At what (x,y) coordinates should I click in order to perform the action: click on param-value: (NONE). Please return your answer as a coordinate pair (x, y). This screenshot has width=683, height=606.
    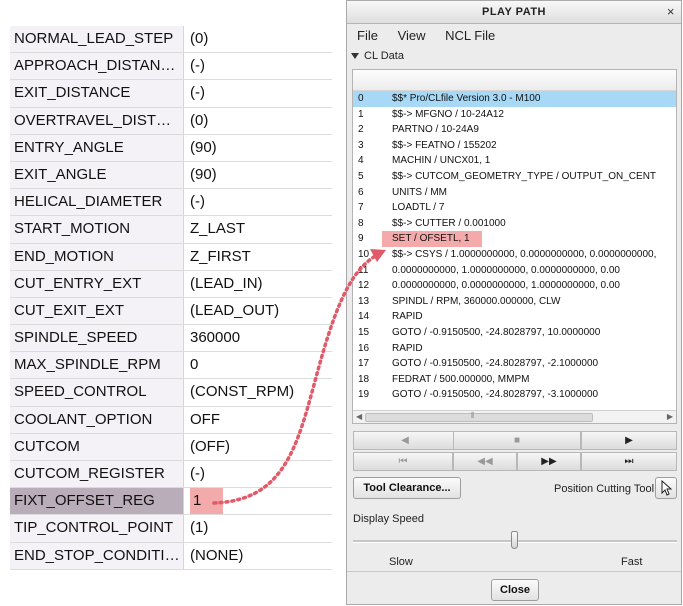
    Looking at the image, I should click on (261, 556).